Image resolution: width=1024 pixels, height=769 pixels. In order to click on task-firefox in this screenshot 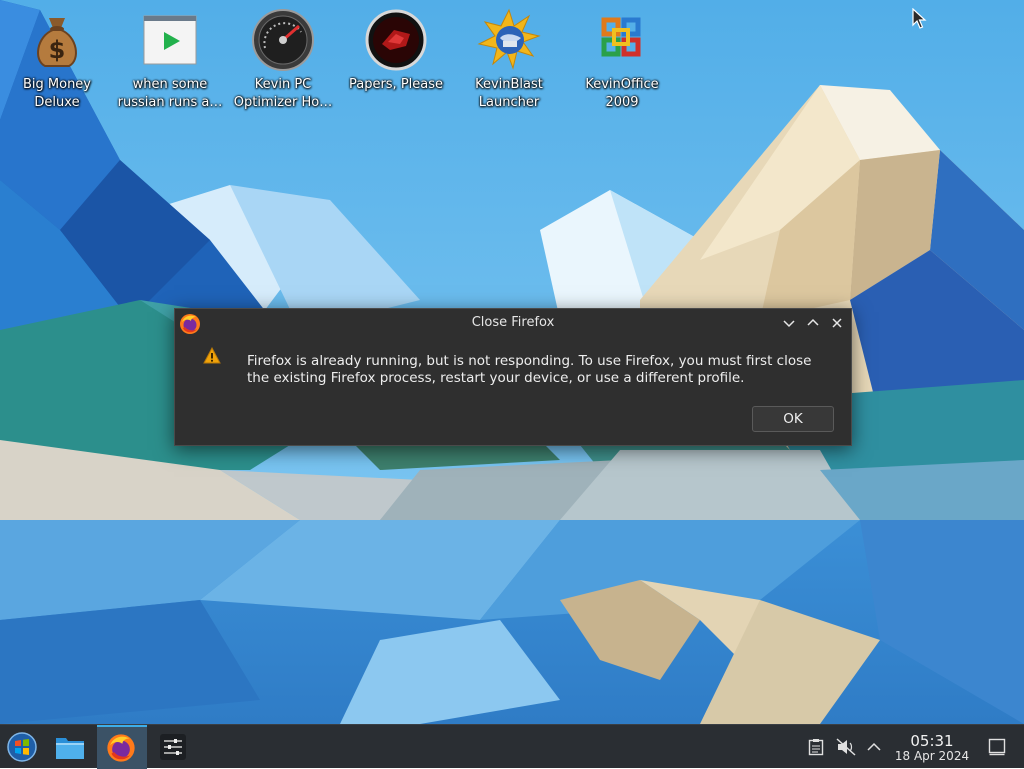, I will do `click(122, 747)`.